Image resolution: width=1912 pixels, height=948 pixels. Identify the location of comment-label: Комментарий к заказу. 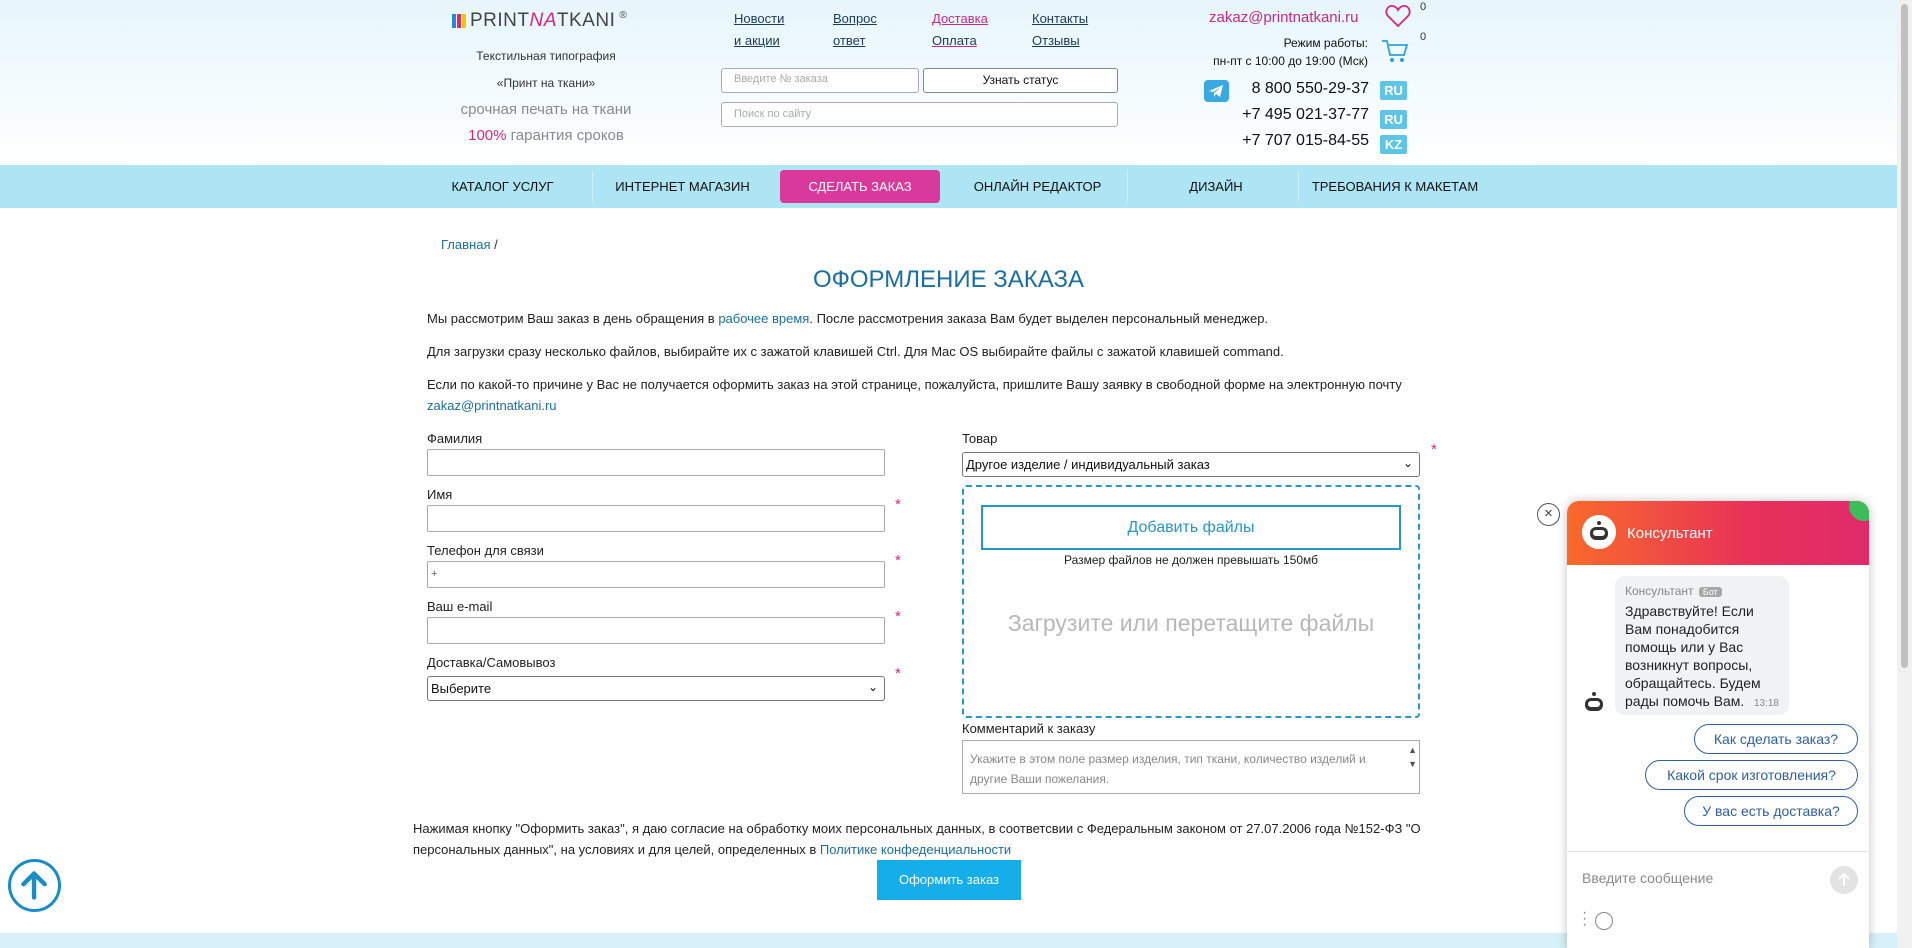
(1029, 728).